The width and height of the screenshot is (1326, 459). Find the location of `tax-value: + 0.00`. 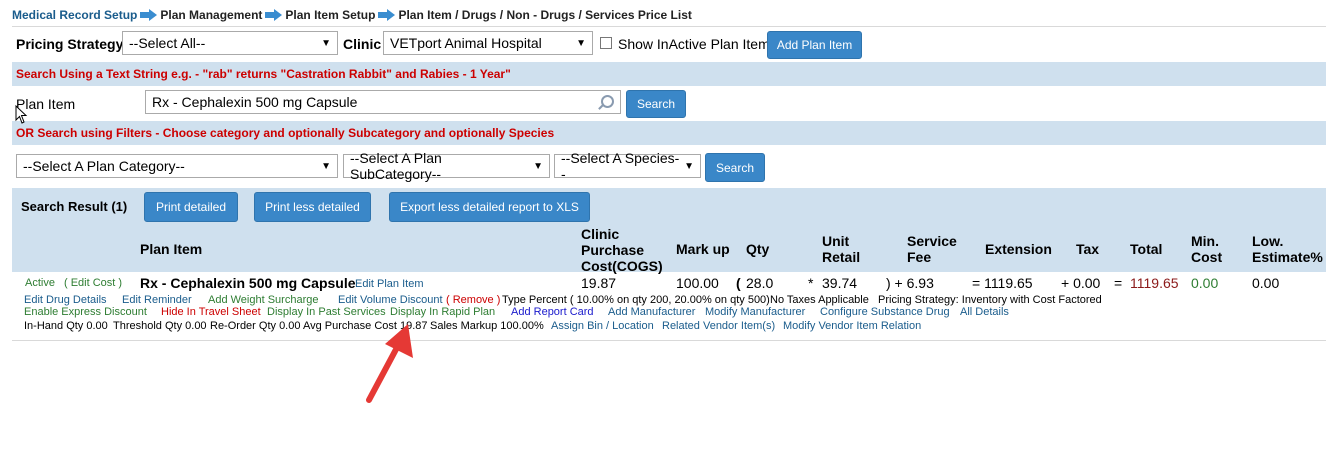

tax-value: + 0.00 is located at coordinates (1081, 283).